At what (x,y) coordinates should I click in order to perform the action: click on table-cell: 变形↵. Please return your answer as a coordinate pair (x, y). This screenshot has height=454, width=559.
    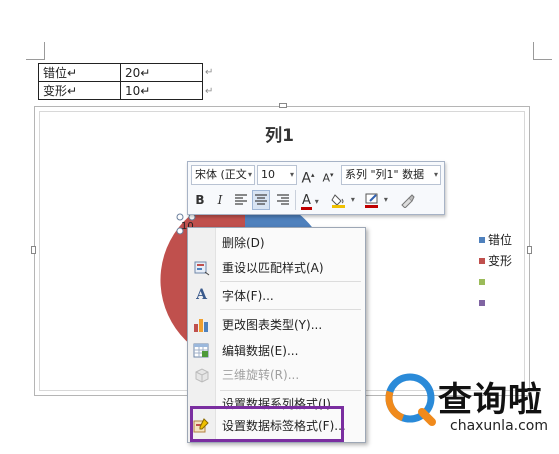
    Looking at the image, I should click on (79, 90).